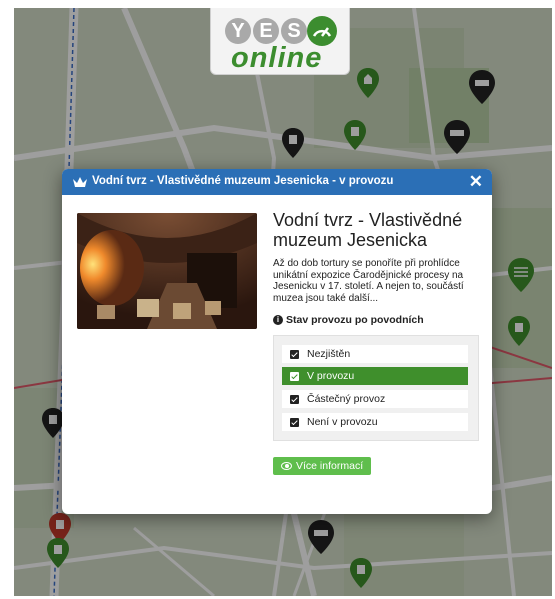  I want to click on status-option-label: Nezjištěn, so click(329, 354).